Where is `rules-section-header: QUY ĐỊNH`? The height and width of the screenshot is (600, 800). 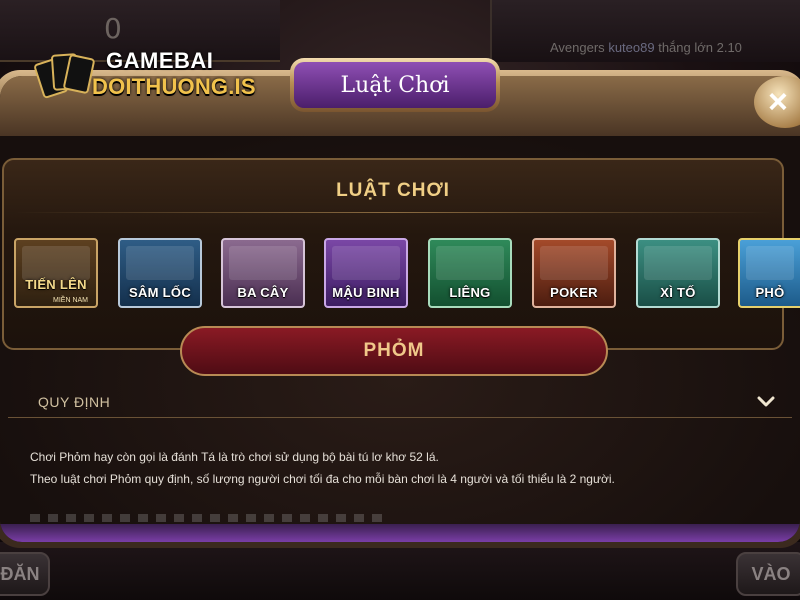 rules-section-header: QUY ĐỊNH is located at coordinates (400, 402).